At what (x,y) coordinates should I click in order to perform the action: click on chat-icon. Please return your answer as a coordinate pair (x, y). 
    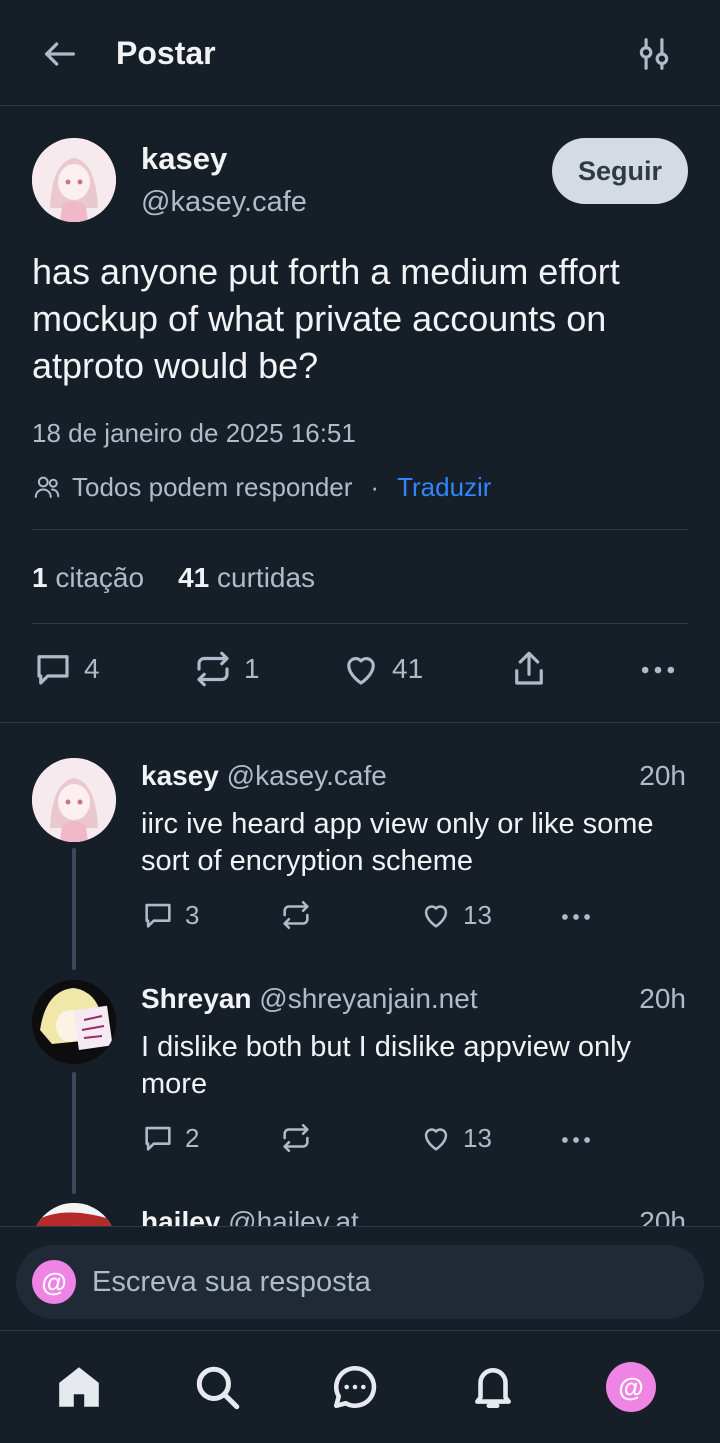
    Looking at the image, I should click on (355, 1387).